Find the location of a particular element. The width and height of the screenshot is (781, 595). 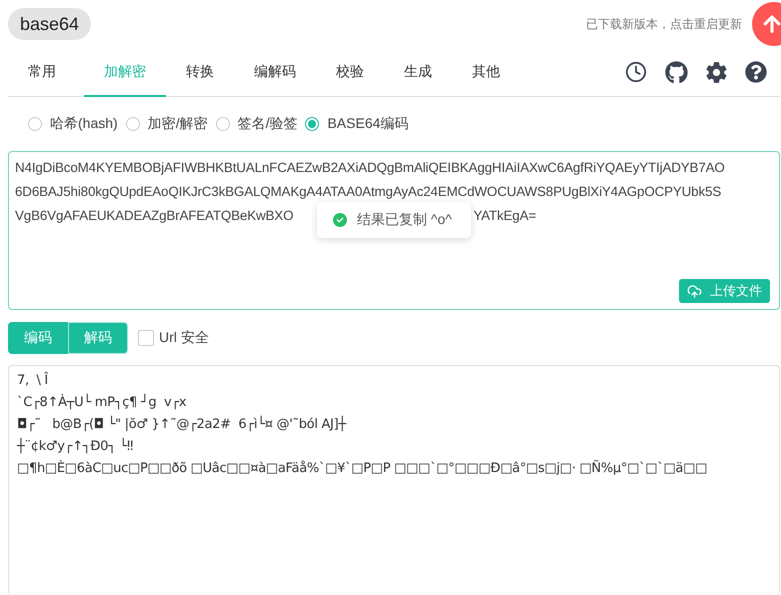

history-clock-icon is located at coordinates (636, 72).